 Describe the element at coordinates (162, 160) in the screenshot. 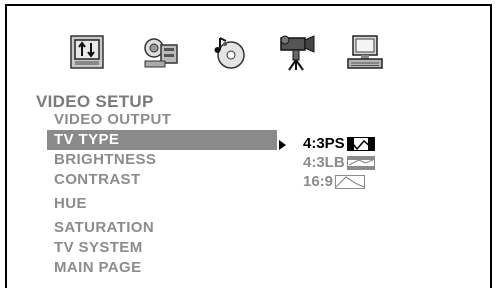

I see `menu-item-brightness: BRIGHTNESS` at that location.